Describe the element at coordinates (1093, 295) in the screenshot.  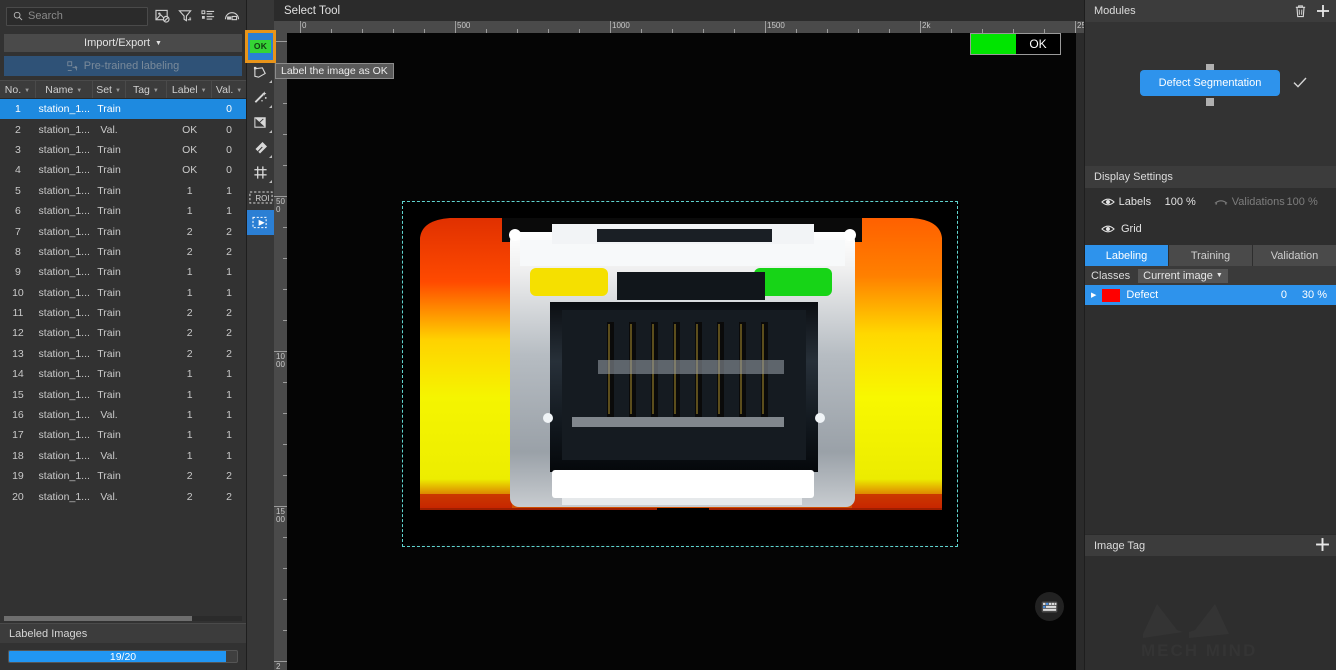
I see `expand-arrow-icon: ▶` at that location.